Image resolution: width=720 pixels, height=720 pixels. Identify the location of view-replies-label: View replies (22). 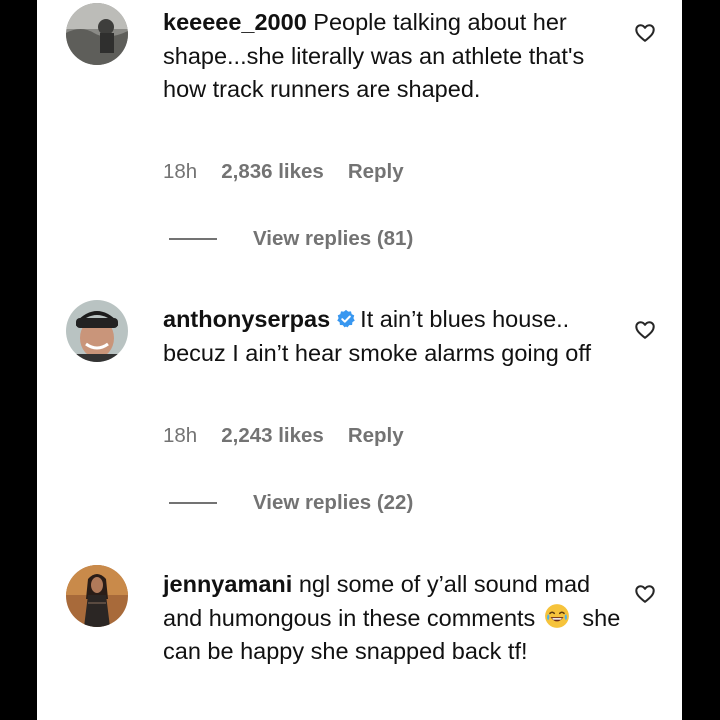
(333, 502).